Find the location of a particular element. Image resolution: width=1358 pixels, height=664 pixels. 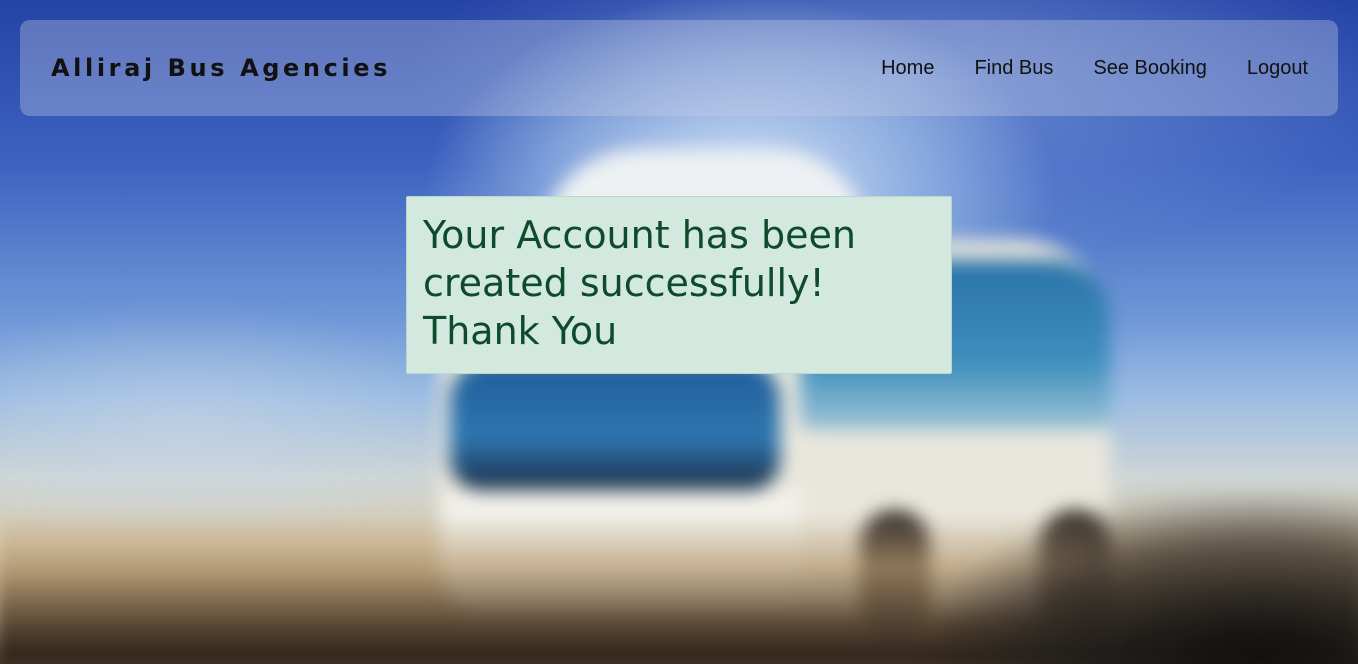

nav-link-logout: Logout is located at coordinates (1277, 68).